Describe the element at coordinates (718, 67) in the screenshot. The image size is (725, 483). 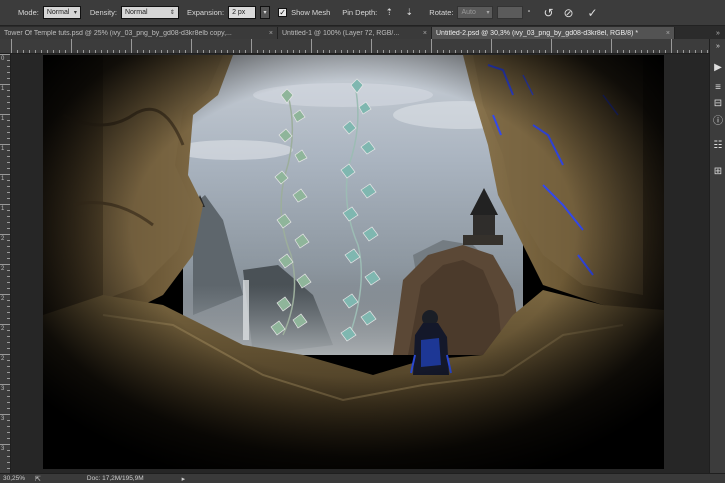
I see `play-action-icon: ▶` at that location.